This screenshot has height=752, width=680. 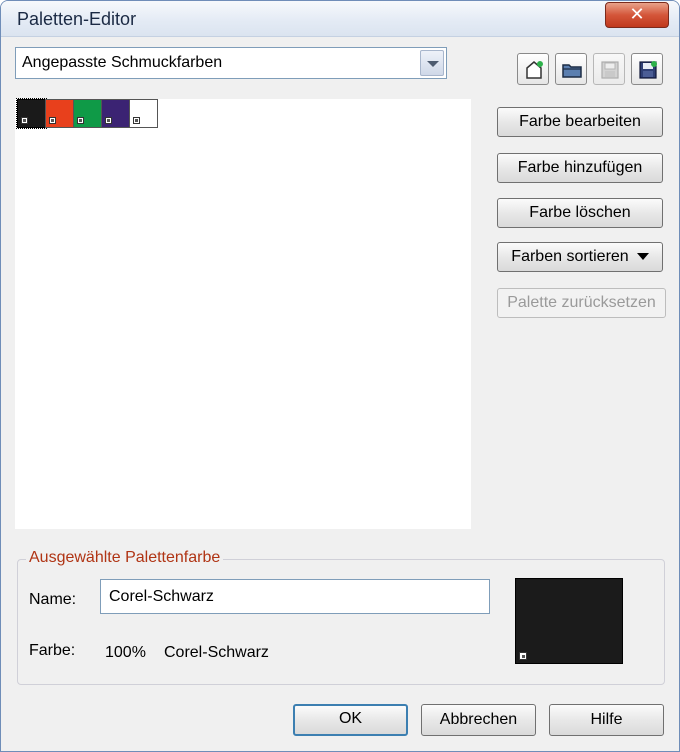 What do you see at coordinates (295, 596) in the screenshot?
I see `color-name-field` at bounding box center [295, 596].